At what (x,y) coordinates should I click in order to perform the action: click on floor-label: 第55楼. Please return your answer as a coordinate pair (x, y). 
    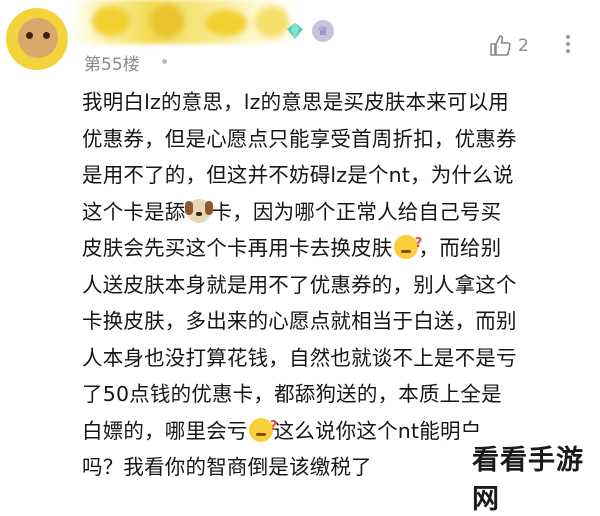
    Looking at the image, I should click on (112, 65).